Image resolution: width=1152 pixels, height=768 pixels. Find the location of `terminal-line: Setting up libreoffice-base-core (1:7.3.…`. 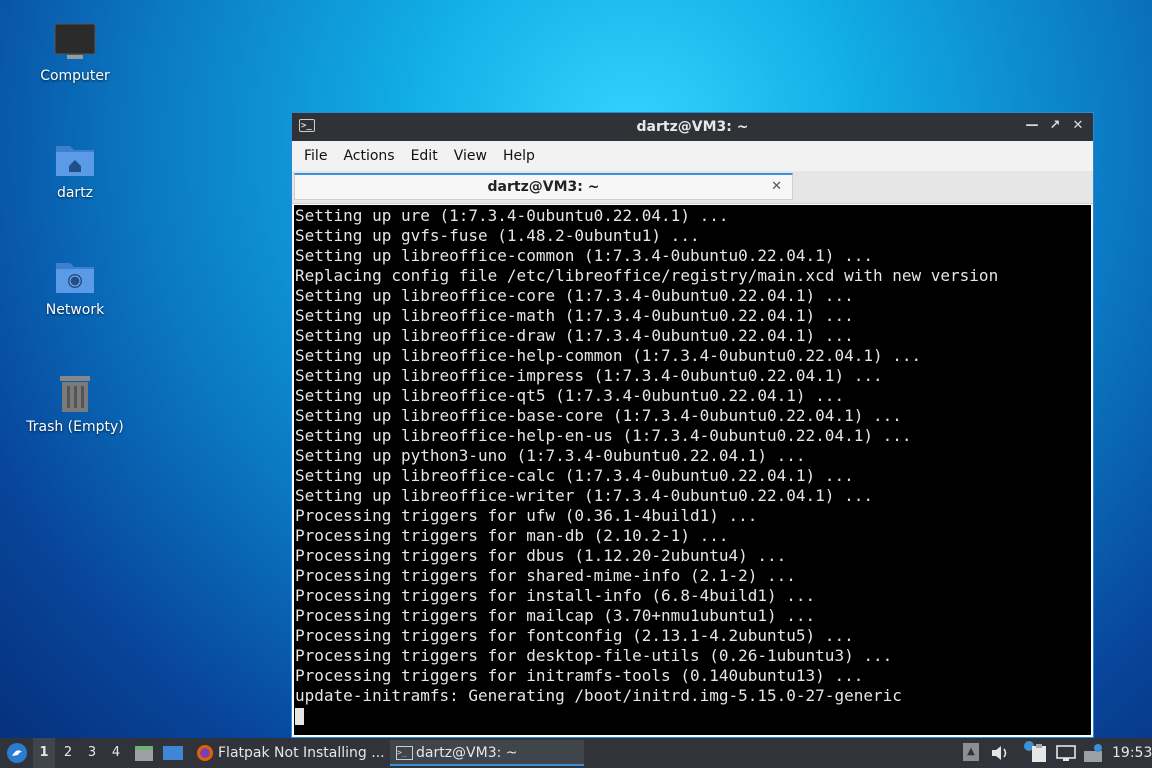

terminal-line: Setting up libreoffice-base-core (1:7.3.… is located at coordinates (598, 415).